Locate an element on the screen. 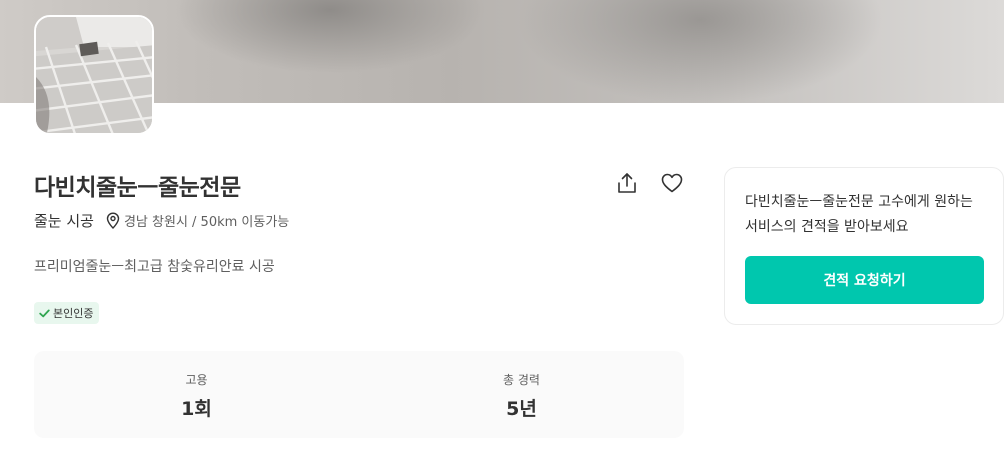 The image size is (1004, 464). like-button is located at coordinates (672, 183).